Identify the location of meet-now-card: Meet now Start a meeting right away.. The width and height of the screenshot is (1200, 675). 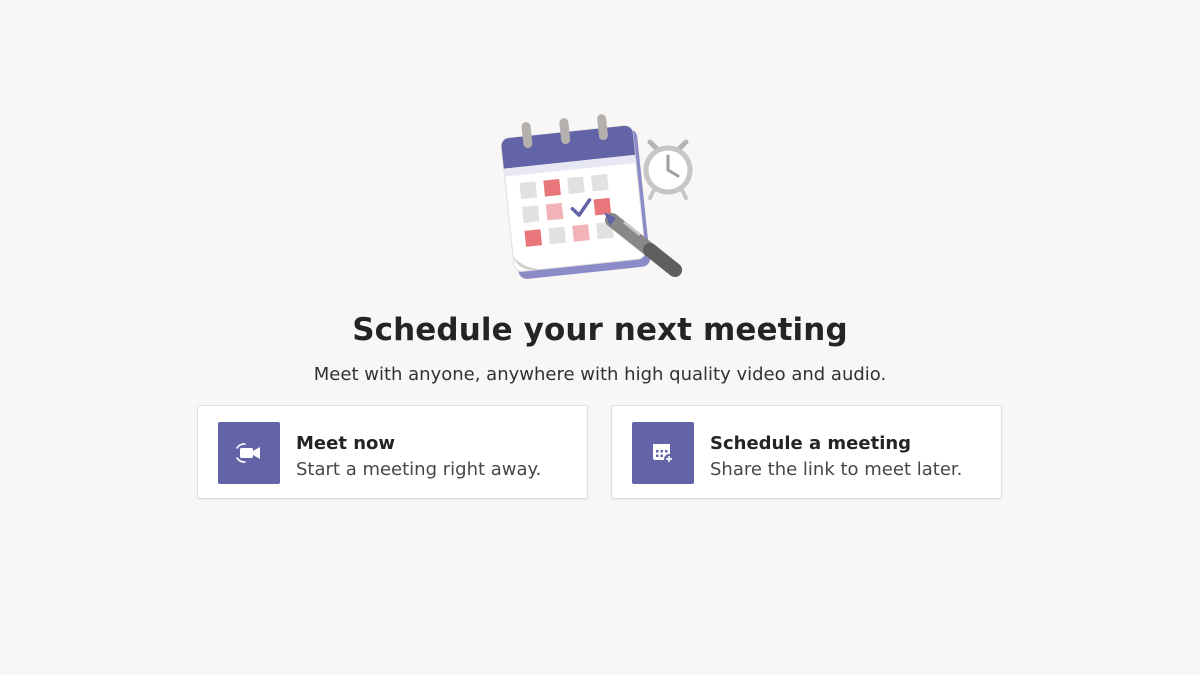
(392, 452).